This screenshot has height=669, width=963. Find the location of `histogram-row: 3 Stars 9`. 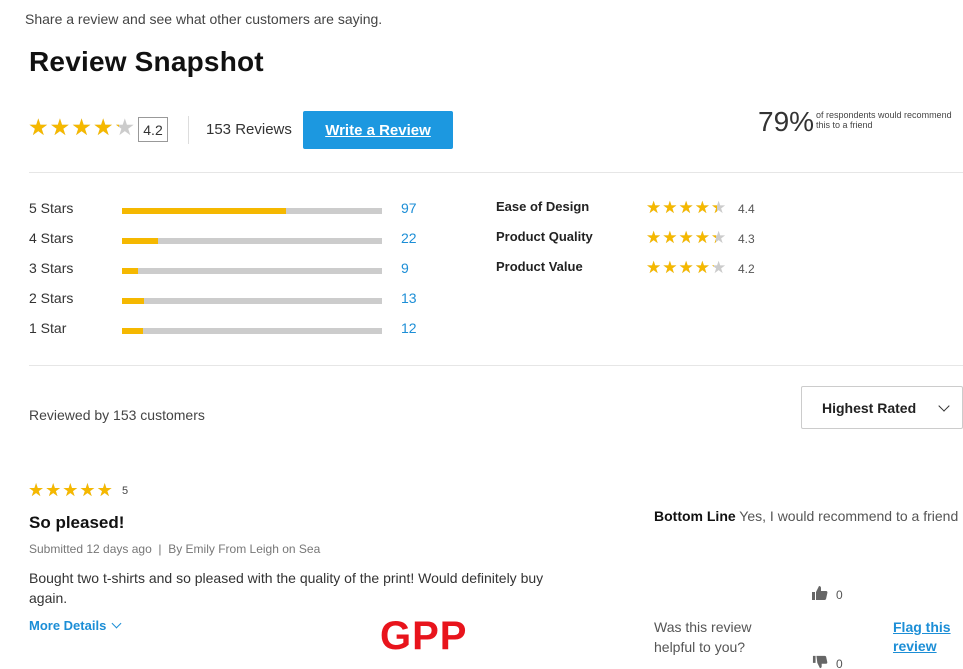

histogram-row: 3 Stars 9 is located at coordinates (229, 270).